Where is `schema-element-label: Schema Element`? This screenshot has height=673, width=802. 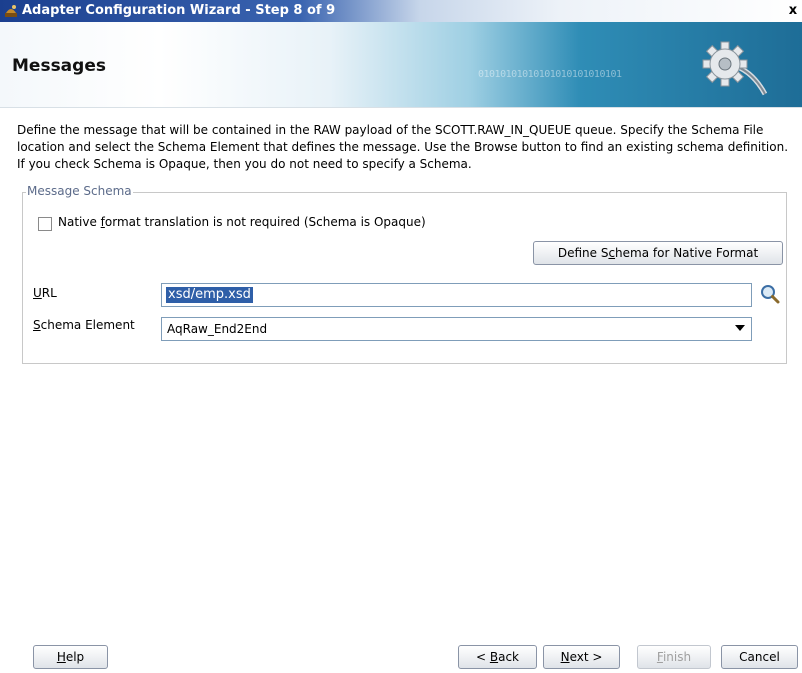
schema-element-label: Schema Element is located at coordinates (84, 325).